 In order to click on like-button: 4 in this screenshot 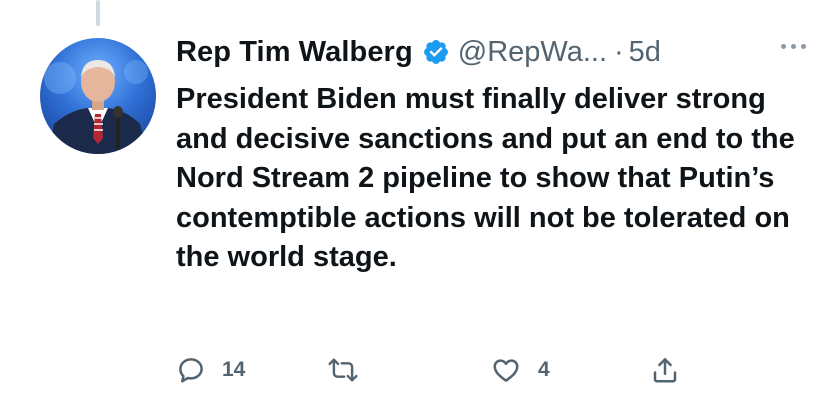, I will do `click(520, 370)`.